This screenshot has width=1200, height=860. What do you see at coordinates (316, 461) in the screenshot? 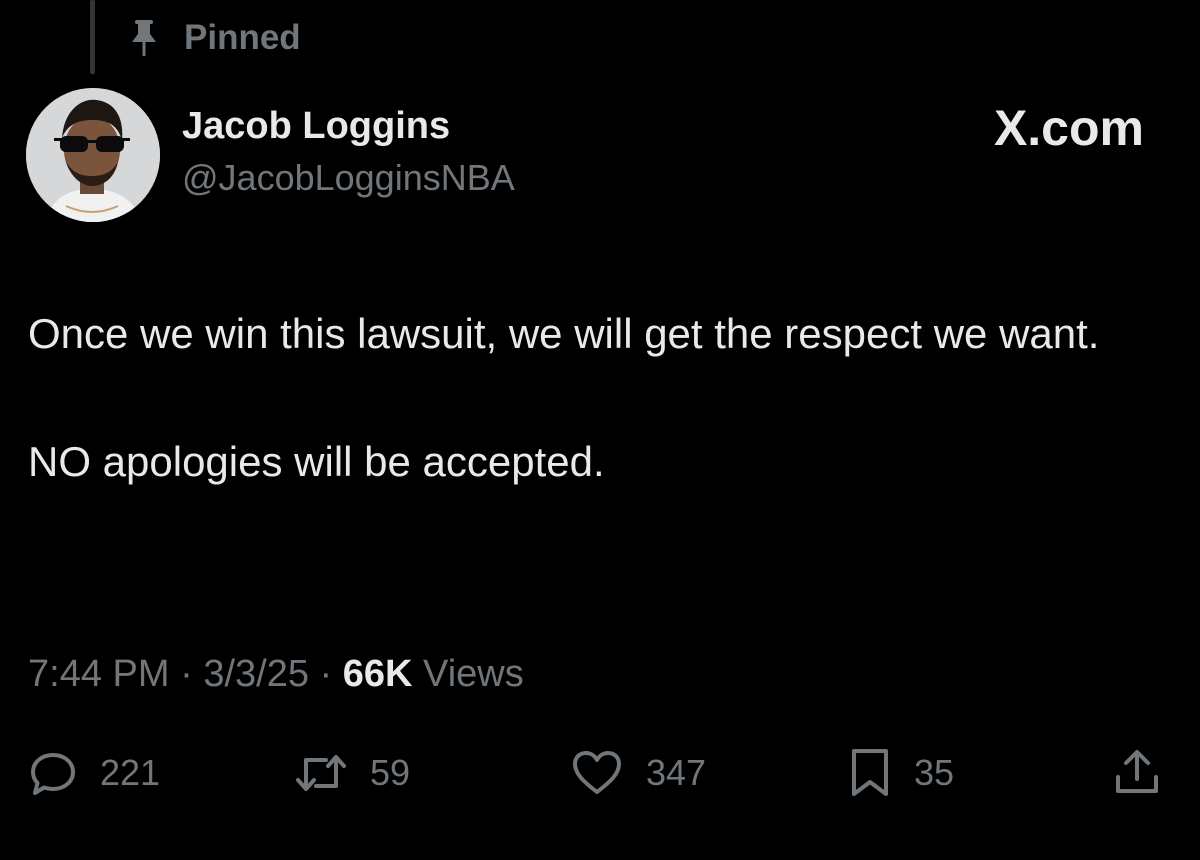
I see `tweet-paragraph: NO apologies will be accepted.` at bounding box center [316, 461].